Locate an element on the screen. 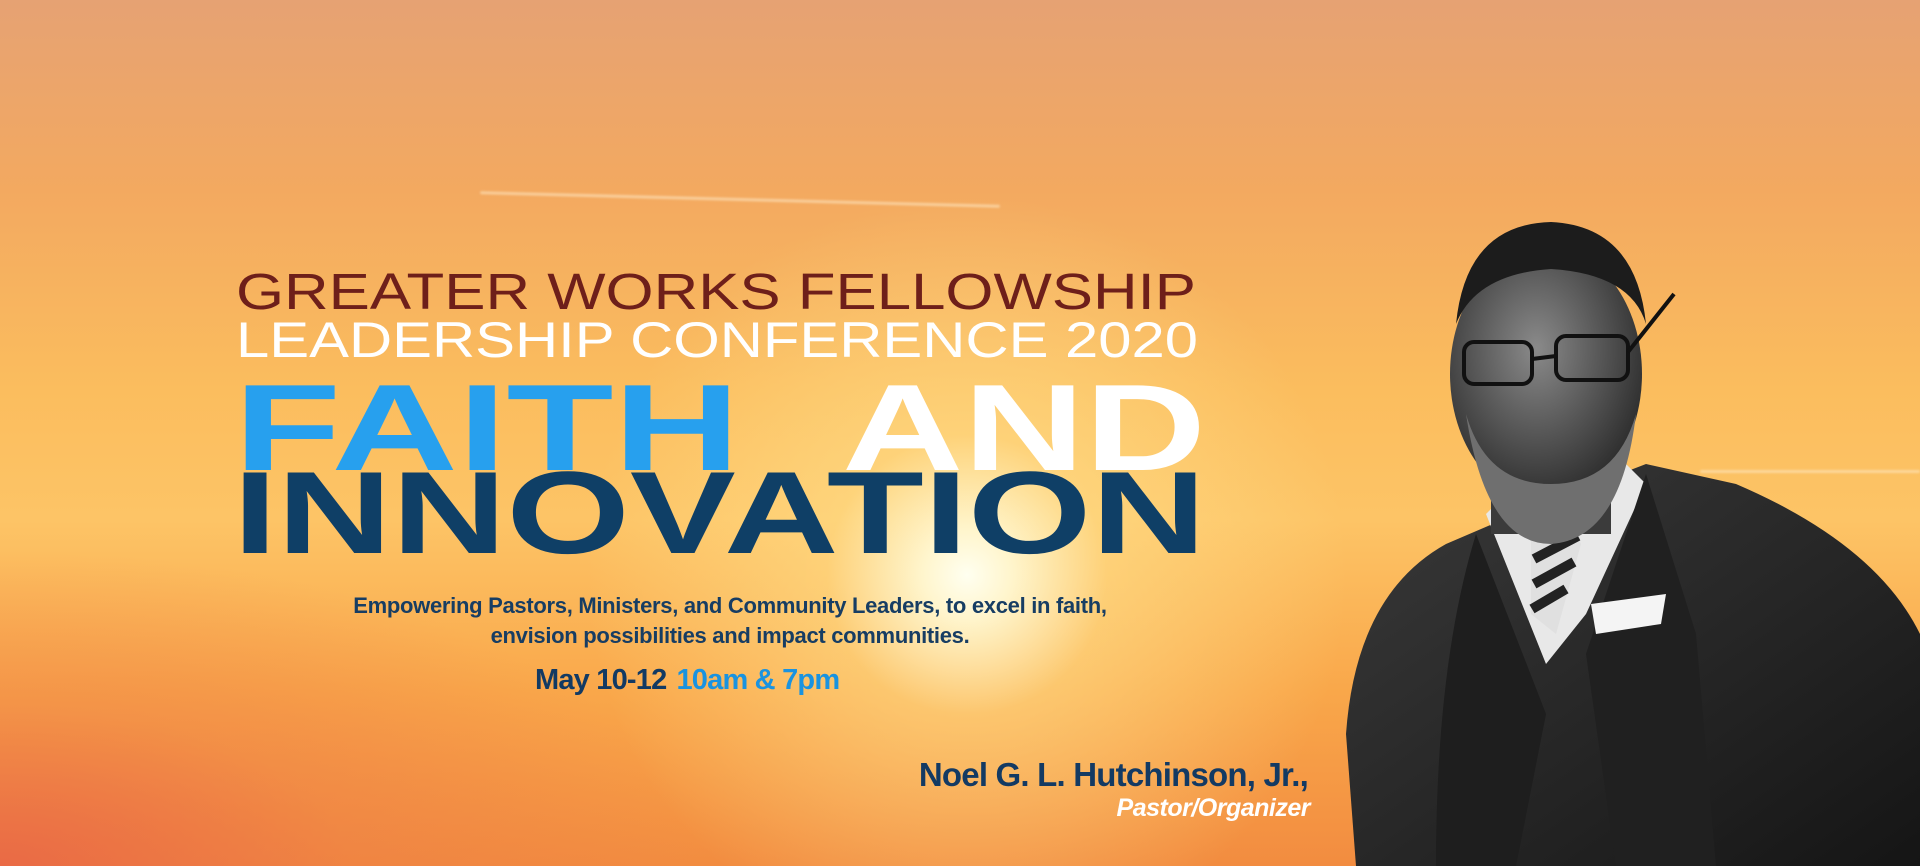  event-date: May 10-12 is located at coordinates (601, 680).